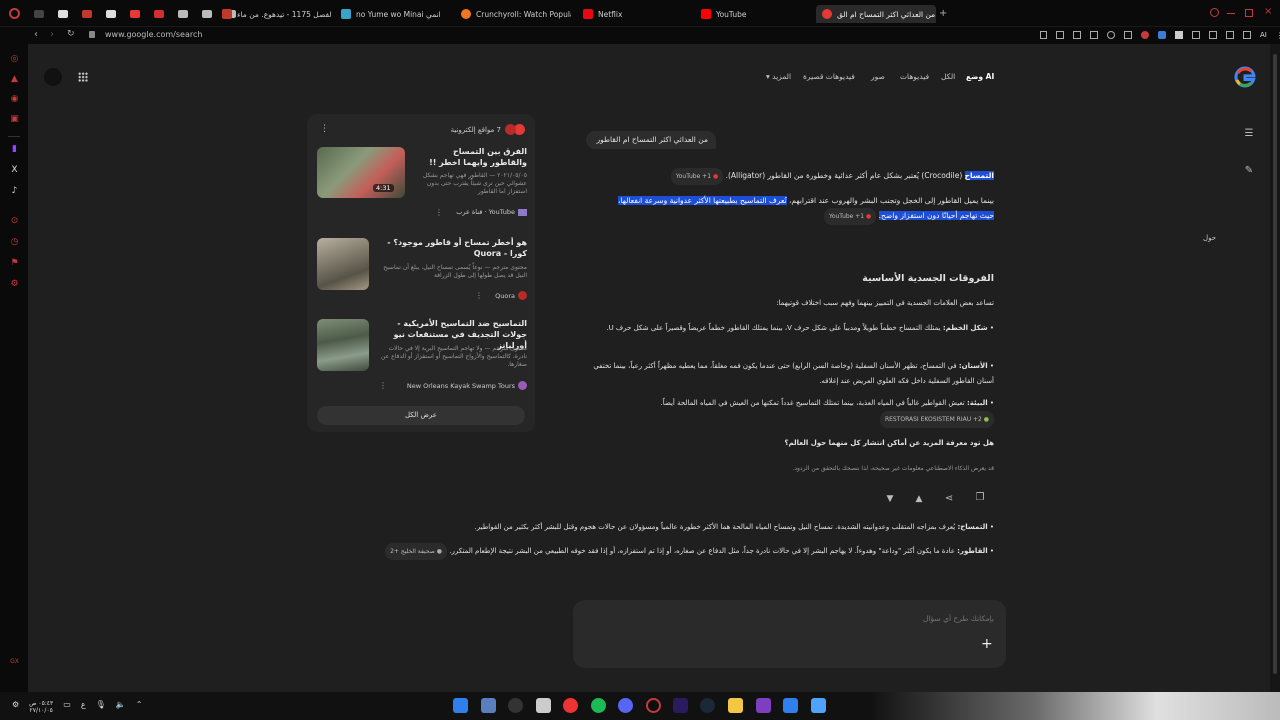 This screenshot has height=720, width=1280. Describe the element at coordinates (14, 191) in the screenshot. I see `tiktok-icon: ♪` at that location.